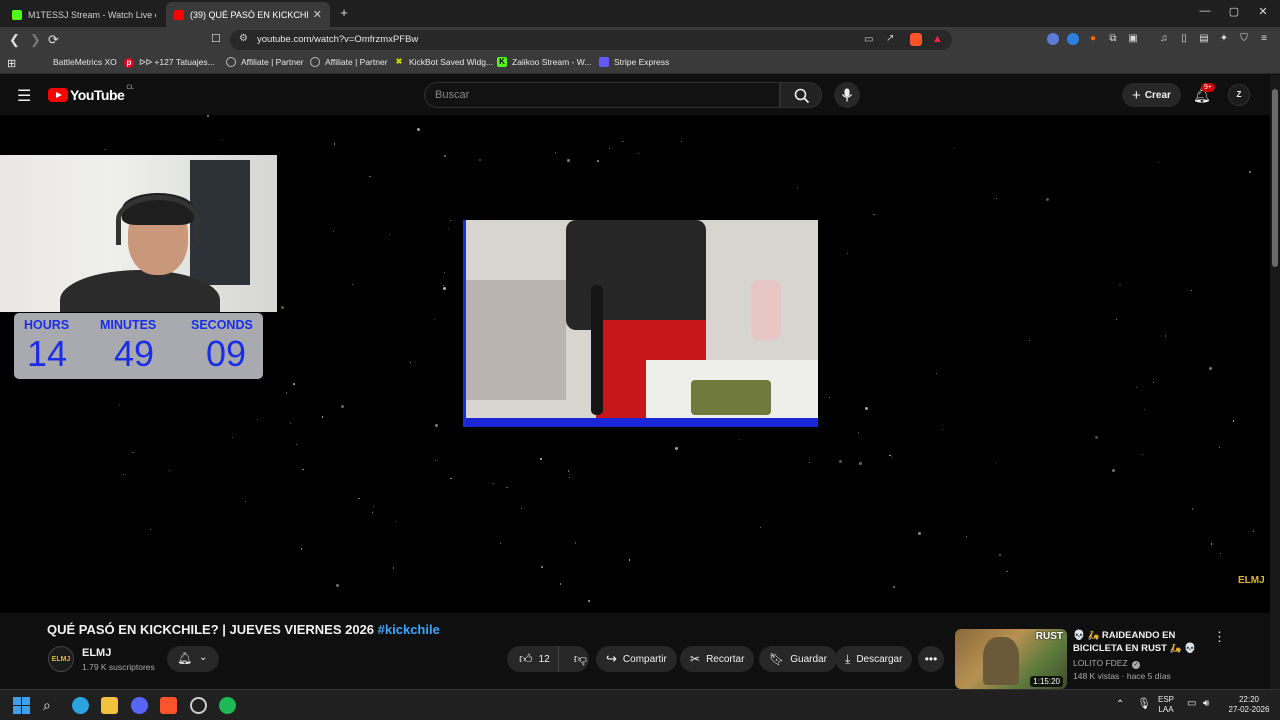 The width and height of the screenshot is (1280, 720). Describe the element at coordinates (1120, 705) in the screenshot. I see `show-hidden-icons: ⌃` at that location.